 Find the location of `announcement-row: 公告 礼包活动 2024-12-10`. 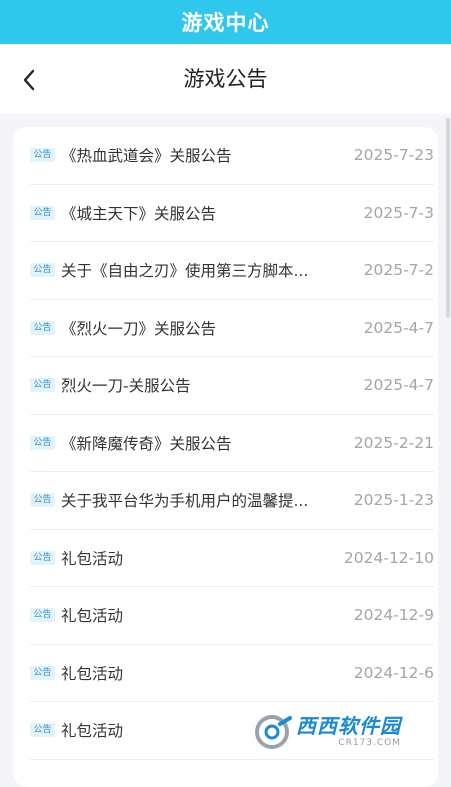

announcement-row: 公告 礼包活动 2024-12-10 is located at coordinates (232, 558).